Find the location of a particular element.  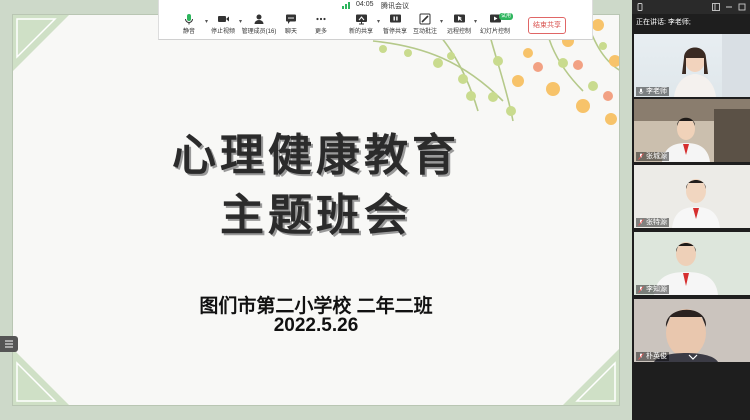

participant-tile: 李老师 is located at coordinates (692, 65).